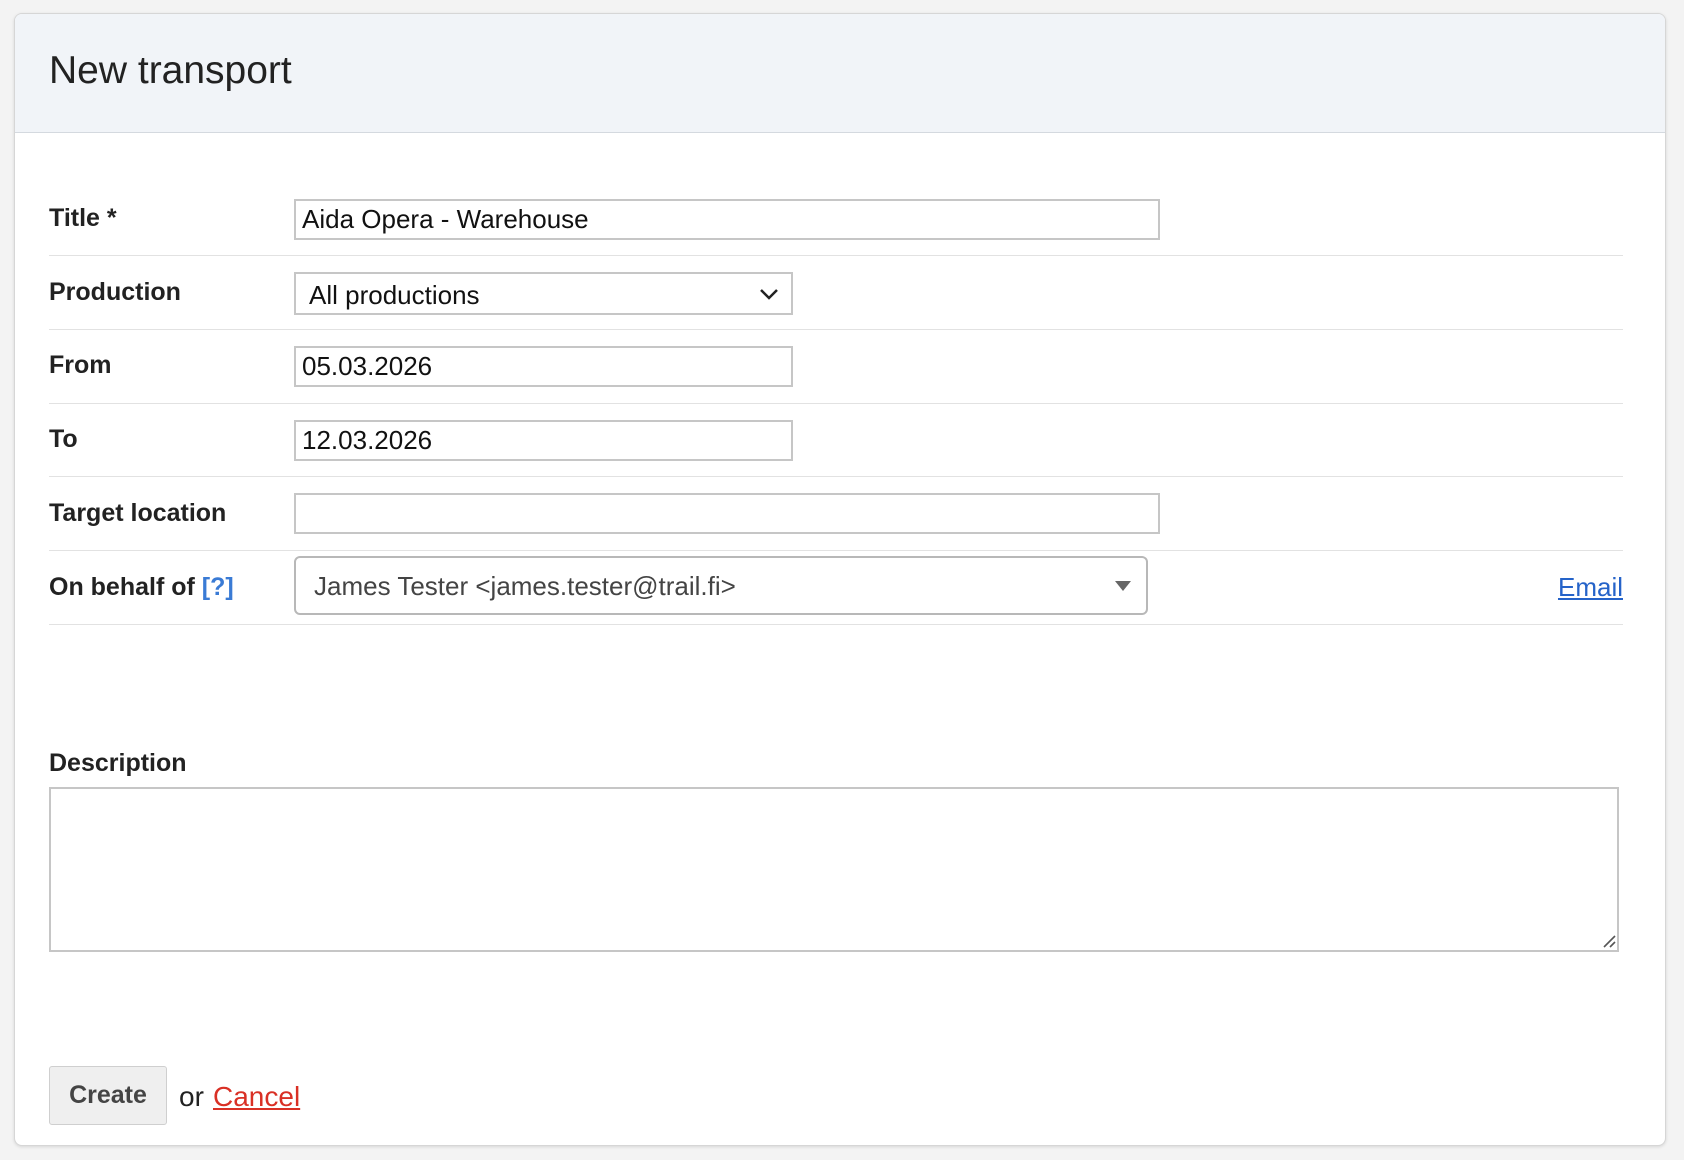  Describe the element at coordinates (836, 292) in the screenshot. I see `production-row: Production All productions` at that location.